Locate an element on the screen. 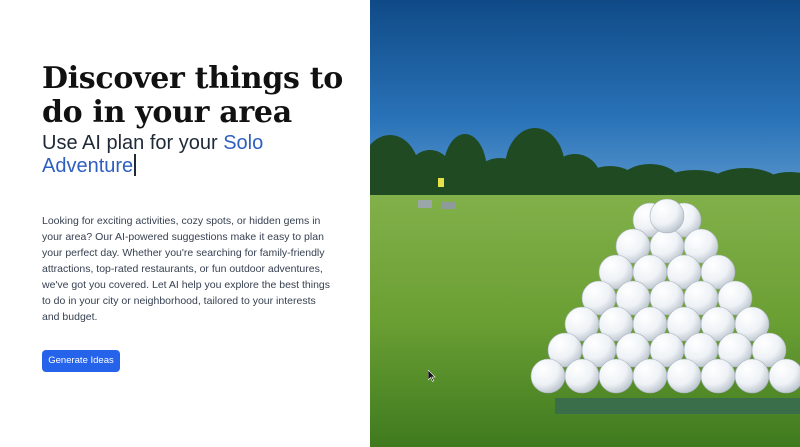 The height and width of the screenshot is (447, 800). page-title: Discover things to do in your area is located at coordinates (193, 96).